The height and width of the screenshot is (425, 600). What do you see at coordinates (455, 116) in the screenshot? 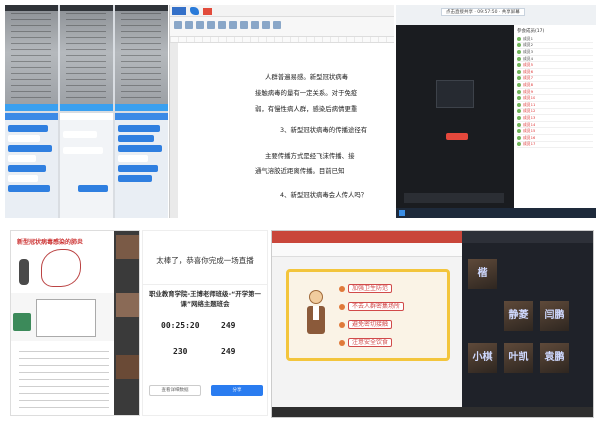
I see `meeting-main-area` at bounding box center [455, 116].